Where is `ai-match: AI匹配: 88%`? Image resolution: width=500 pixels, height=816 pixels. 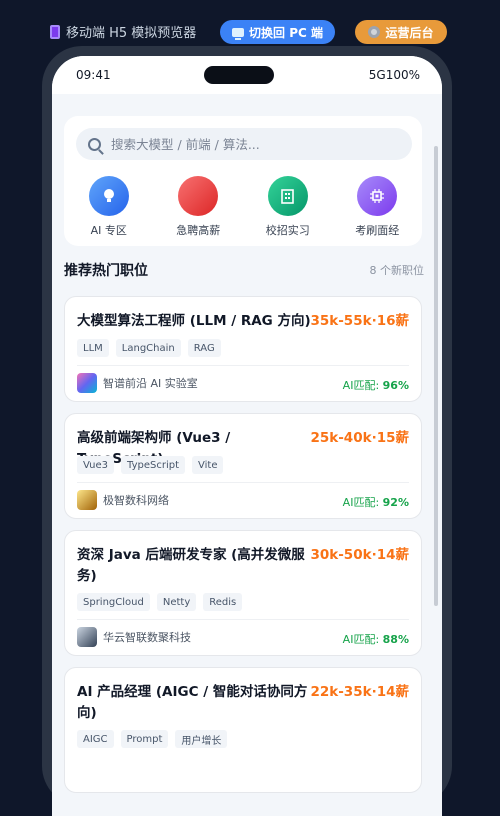
ai-match: AI匹配: 88% is located at coordinates (376, 639).